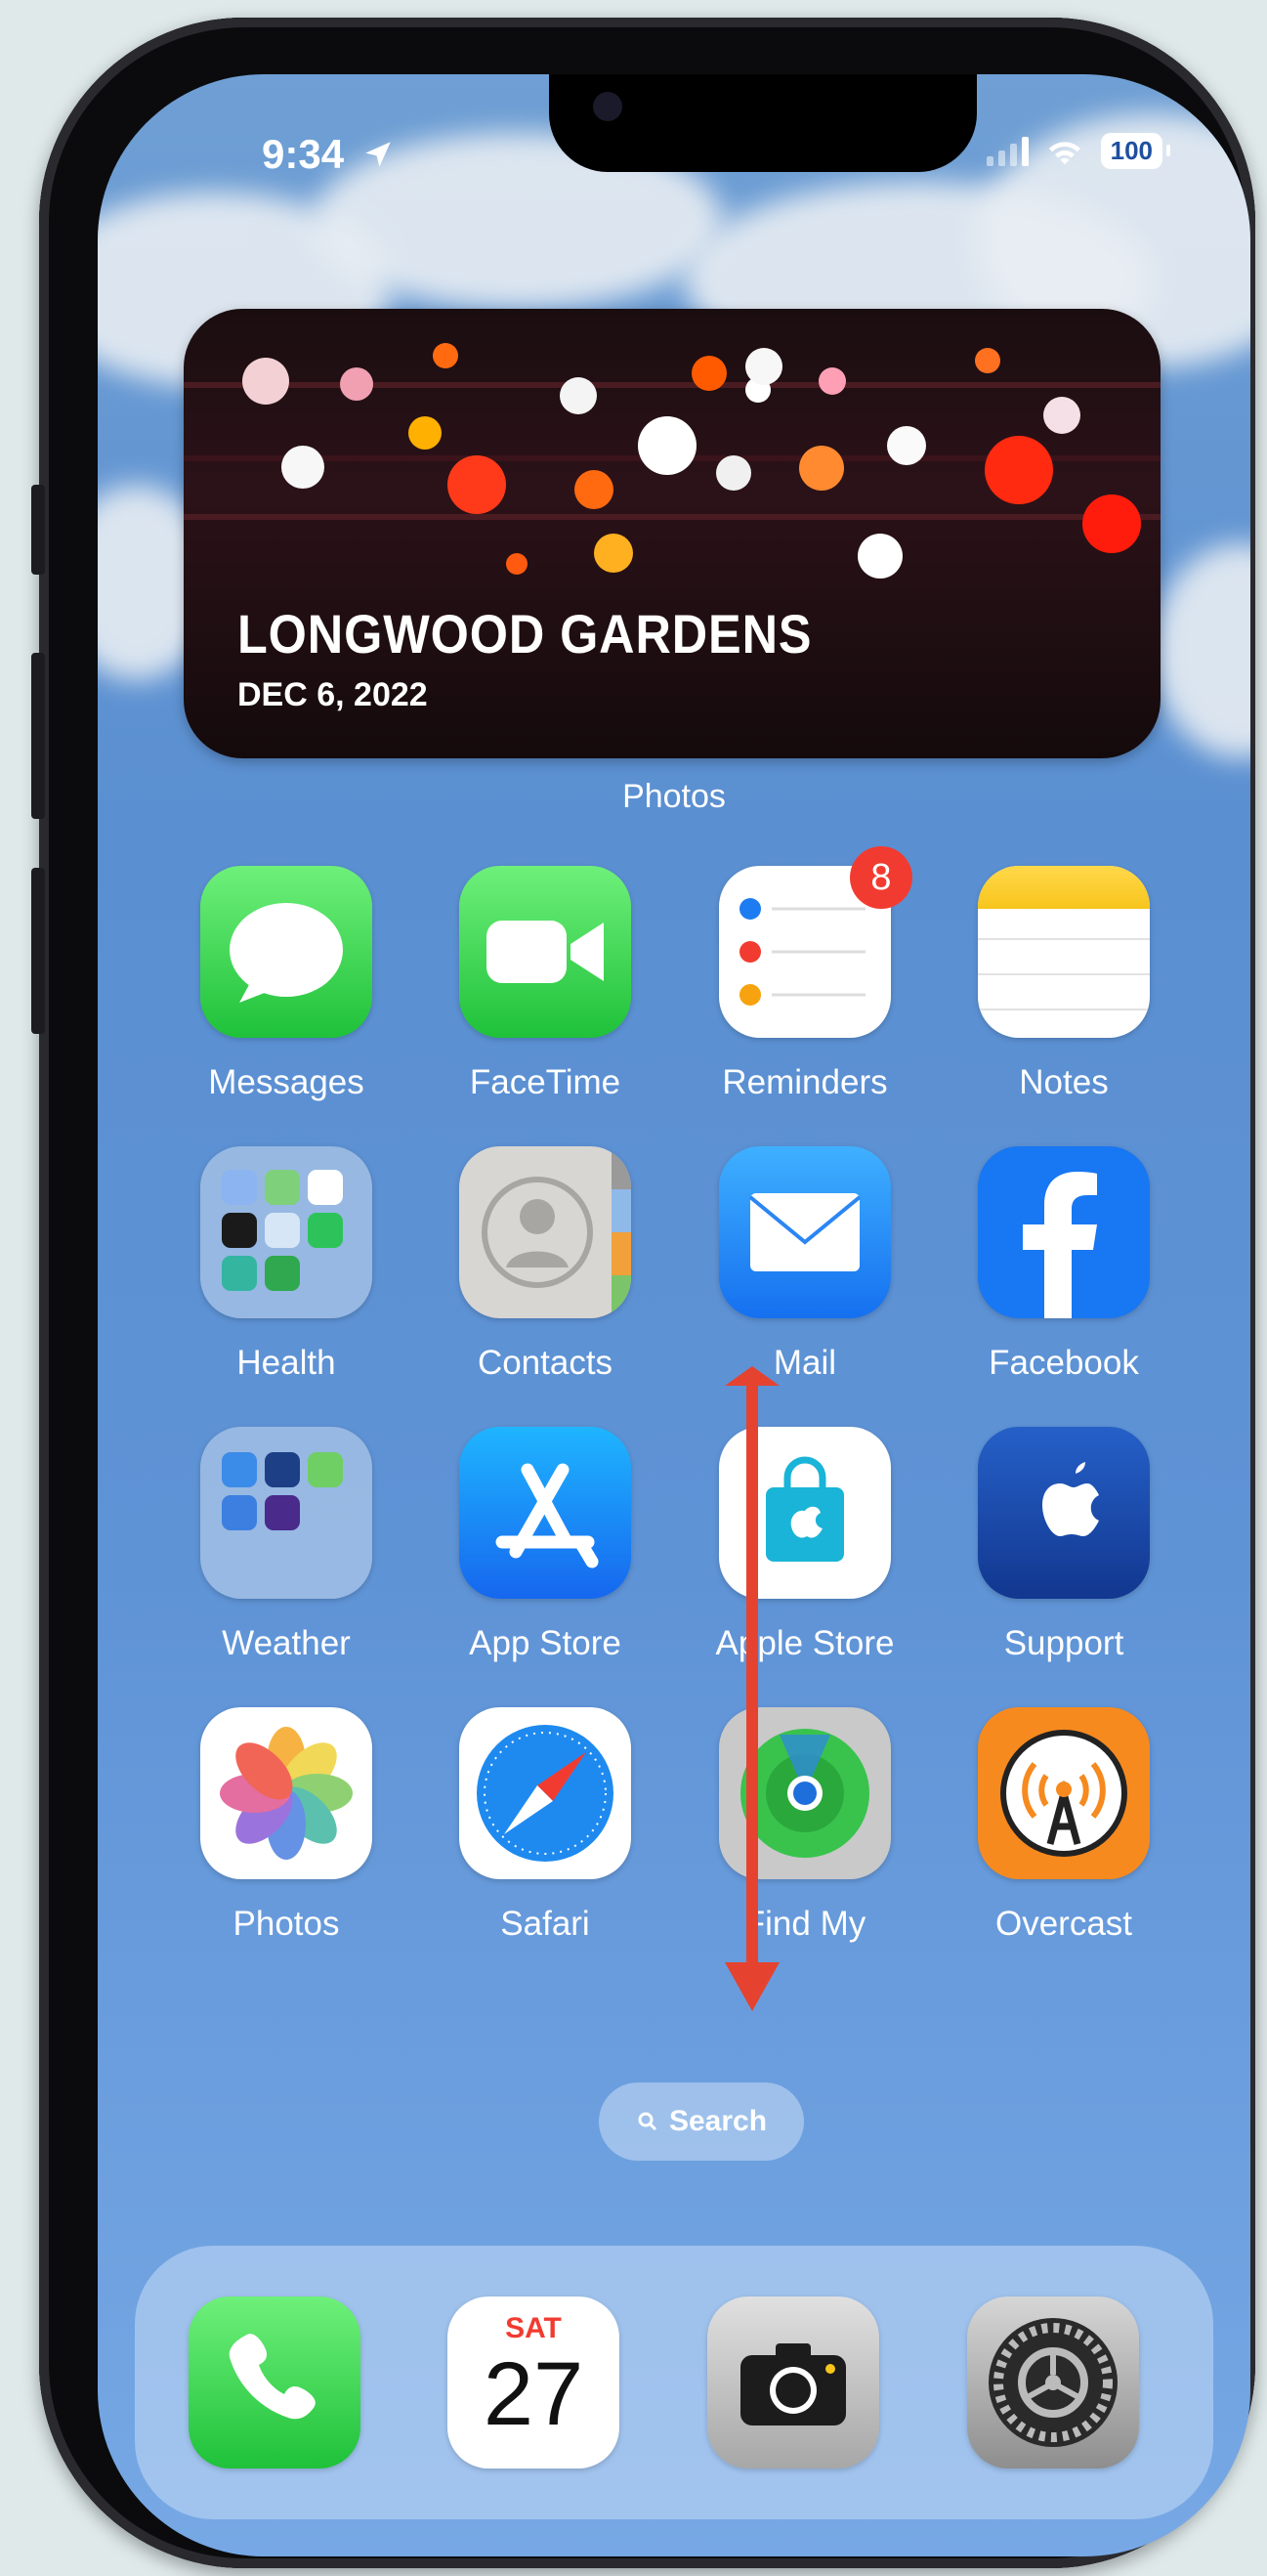  What do you see at coordinates (545, 1363) in the screenshot?
I see `app-label: Contacts` at bounding box center [545, 1363].